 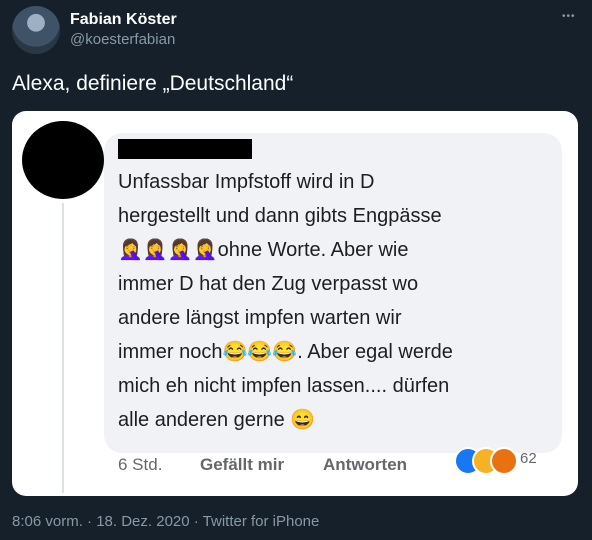 I want to click on more-options-icon: •••, so click(x=572, y=17).